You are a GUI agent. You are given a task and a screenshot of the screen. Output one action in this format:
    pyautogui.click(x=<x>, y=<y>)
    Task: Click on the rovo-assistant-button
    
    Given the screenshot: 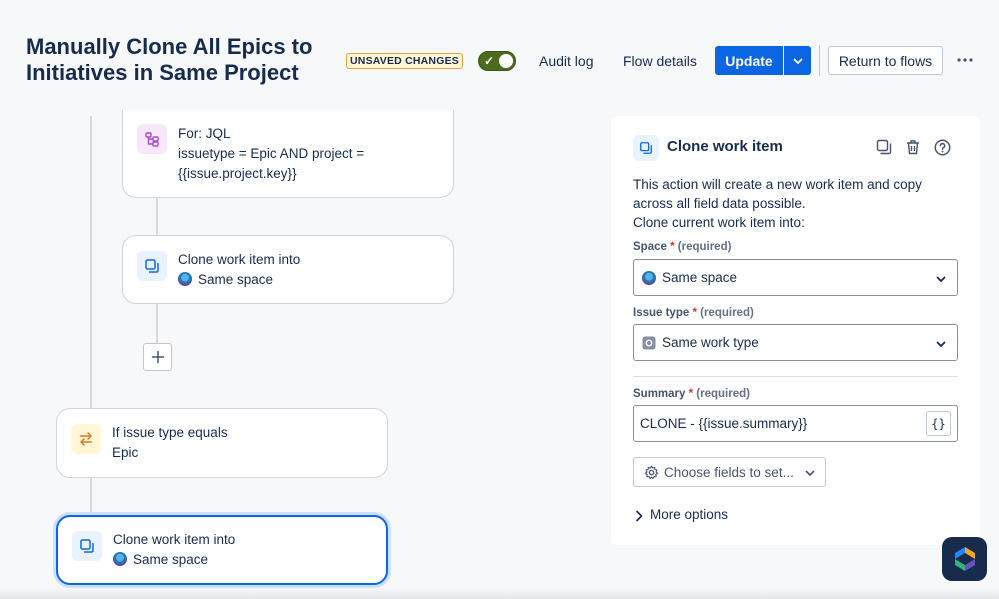 What is the action you would take?
    pyautogui.click(x=964, y=559)
    